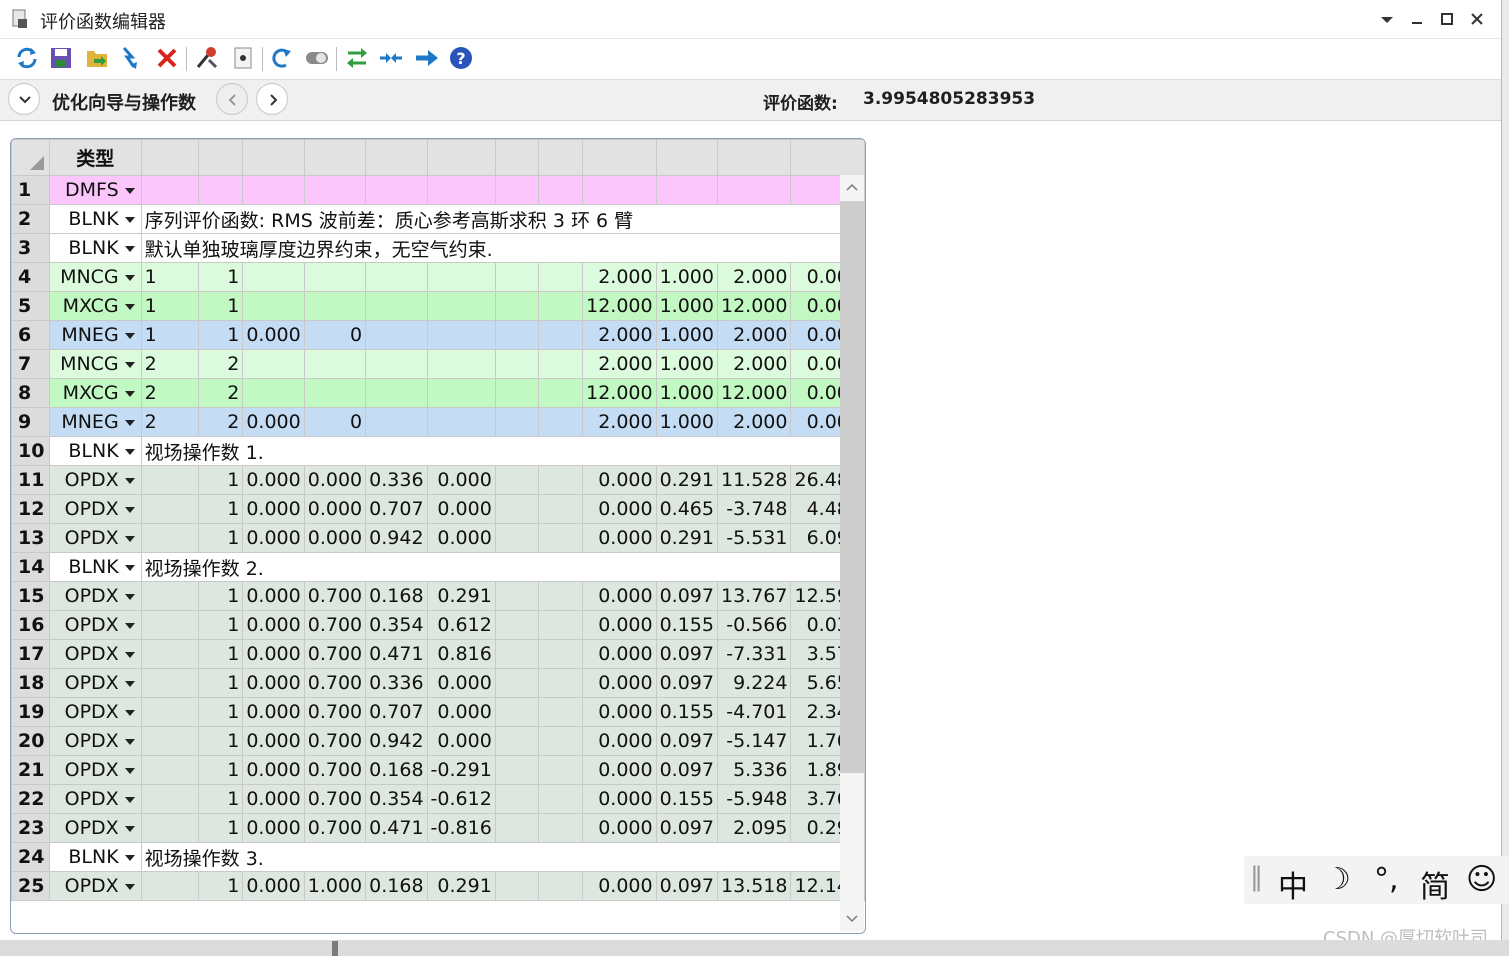 Image resolution: width=1509 pixels, height=956 pixels. What do you see at coordinates (1387, 20) in the screenshot?
I see `dropdown-menu-icon` at bounding box center [1387, 20].